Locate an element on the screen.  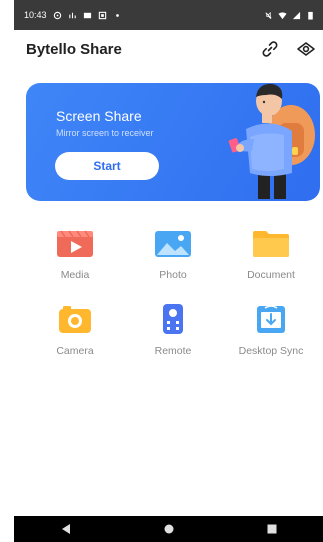
signal-icon is located at coordinates (72, 15).